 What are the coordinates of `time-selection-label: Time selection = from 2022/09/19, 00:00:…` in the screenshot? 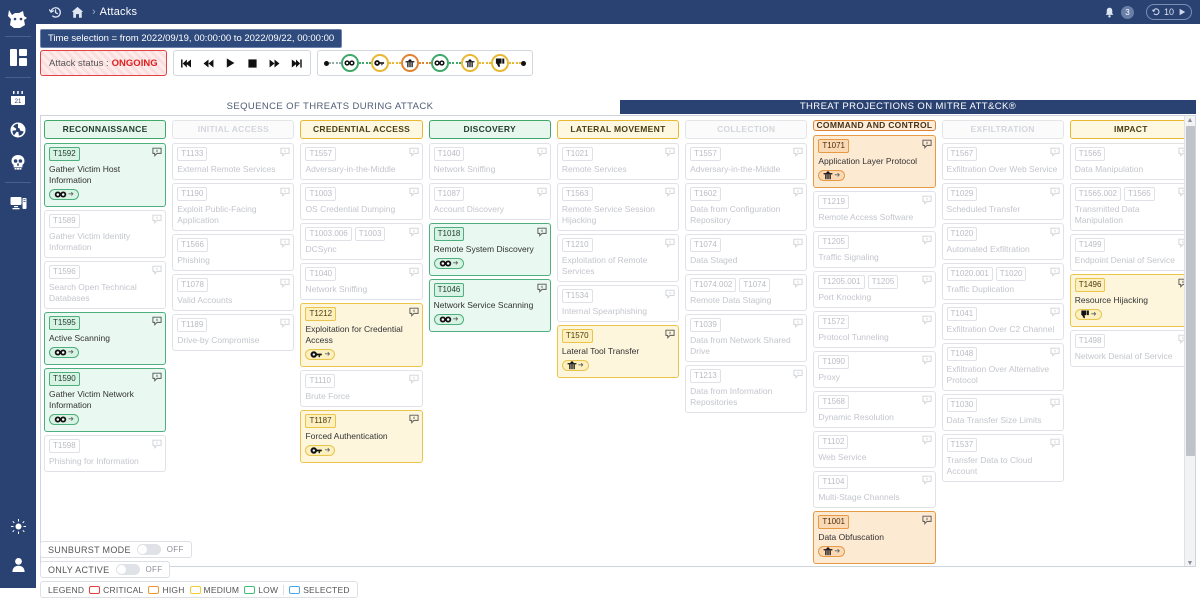 It's located at (191, 38).